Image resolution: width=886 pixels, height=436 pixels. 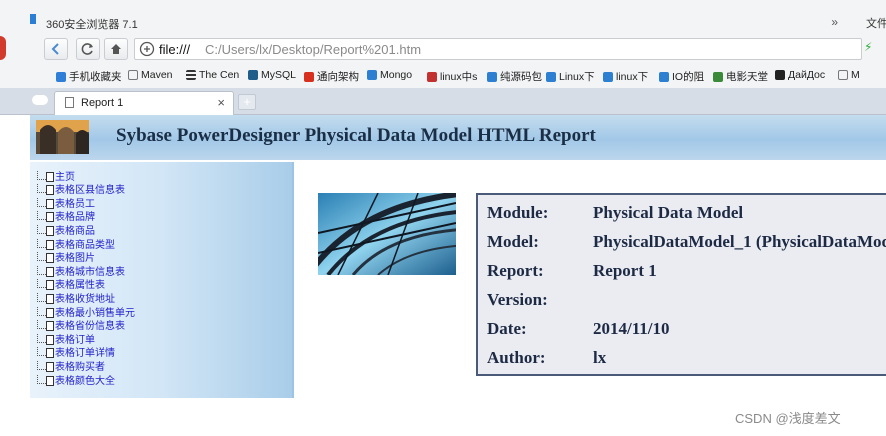 I want to click on tree-item-label: 表格最小销售单元, so click(x=95, y=313).